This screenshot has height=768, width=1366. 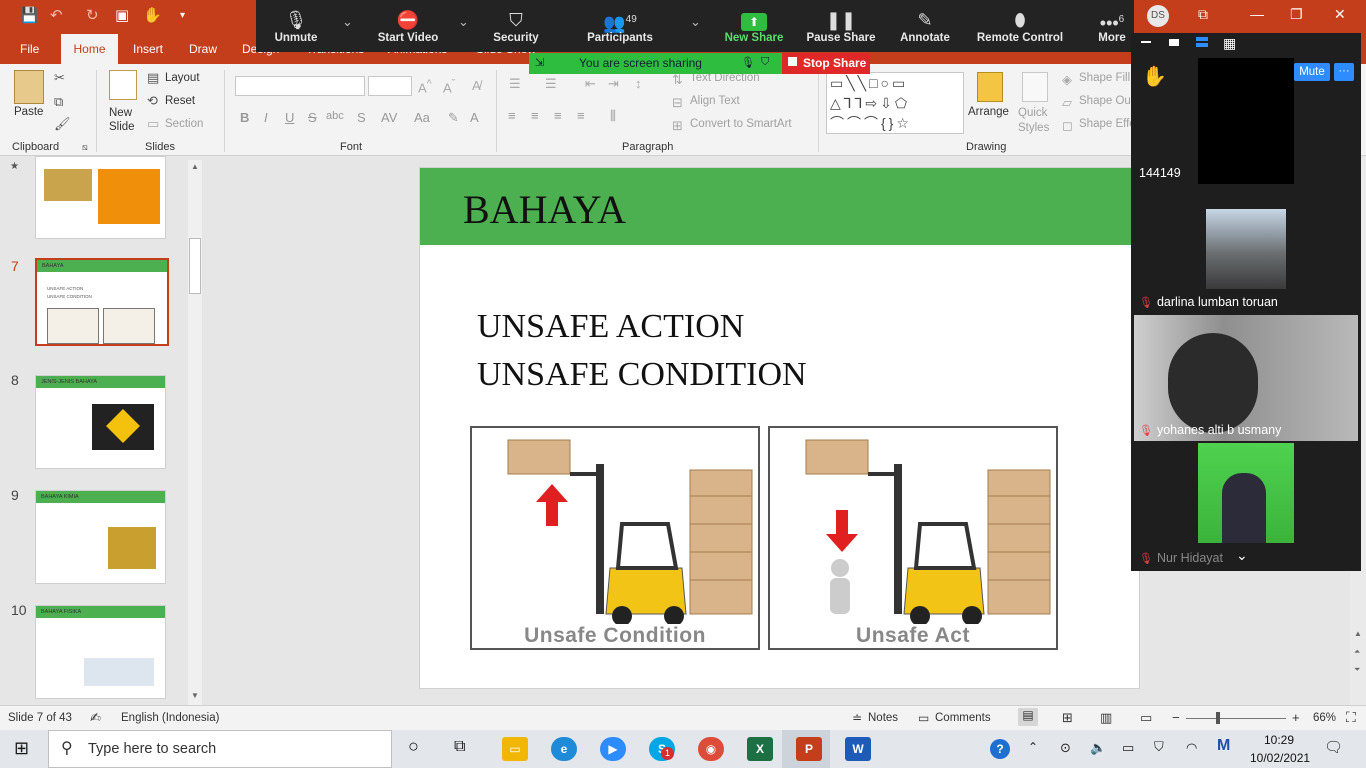 What do you see at coordinates (1146, 718) in the screenshot?
I see `slideshow-view-icon: ▭` at bounding box center [1146, 718].